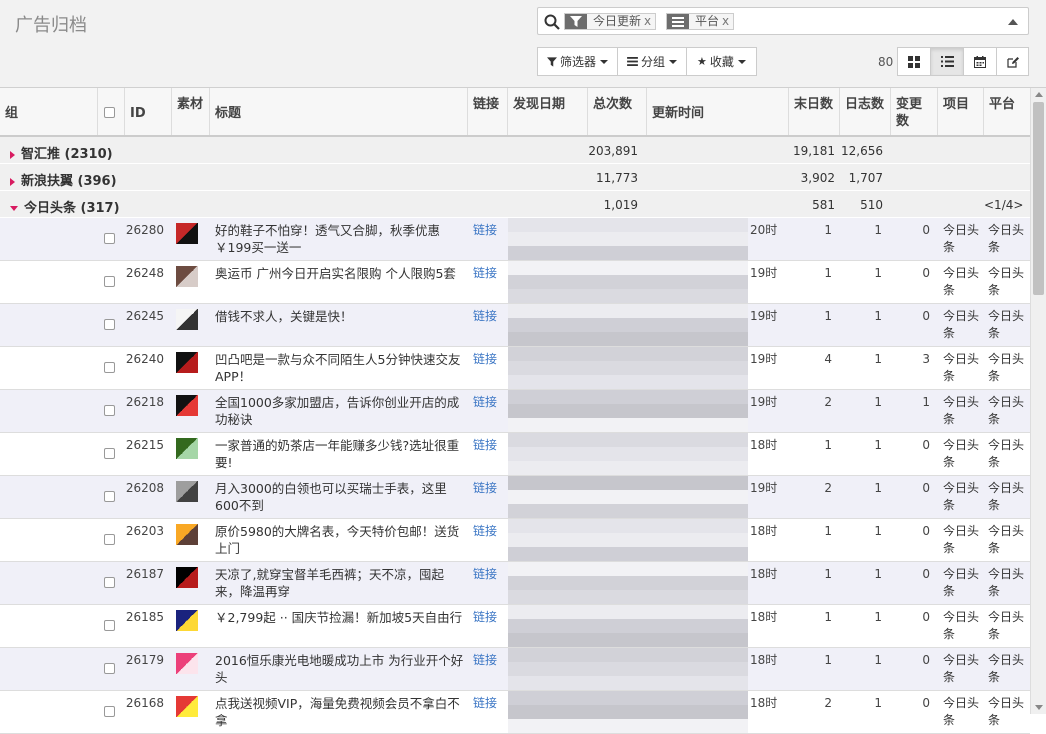 The height and width of the screenshot is (734, 1046). I want to click on group-log: 1,707, so click(865, 178).